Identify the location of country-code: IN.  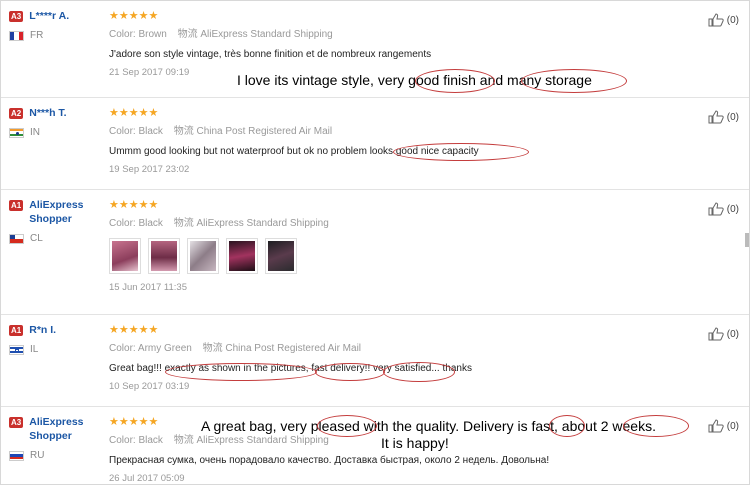
(35, 132).